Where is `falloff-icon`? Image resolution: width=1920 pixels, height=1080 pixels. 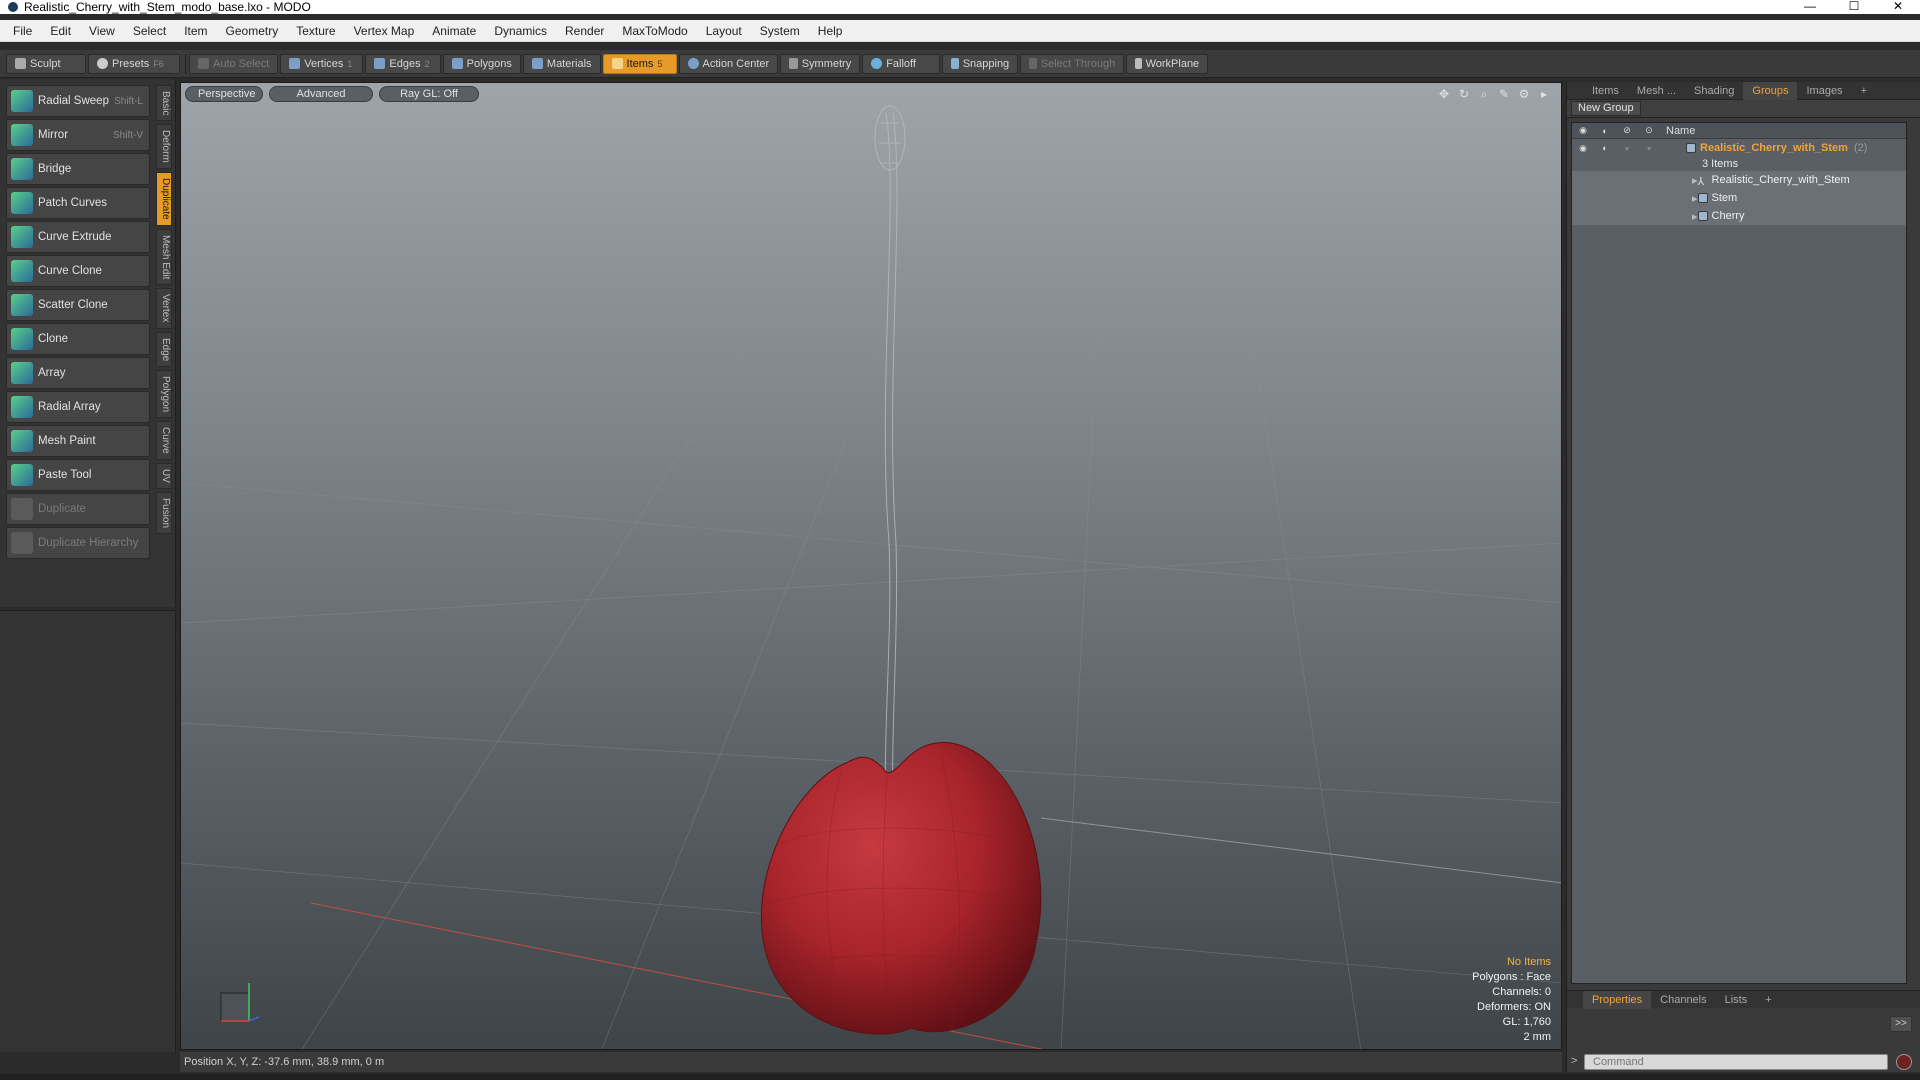
falloff-icon is located at coordinates (877, 63).